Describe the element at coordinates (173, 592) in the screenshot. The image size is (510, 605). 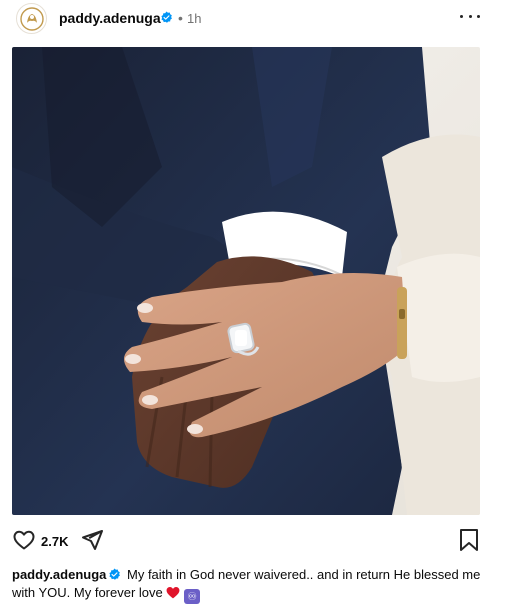
I see `red-heart-emoji-icon` at that location.